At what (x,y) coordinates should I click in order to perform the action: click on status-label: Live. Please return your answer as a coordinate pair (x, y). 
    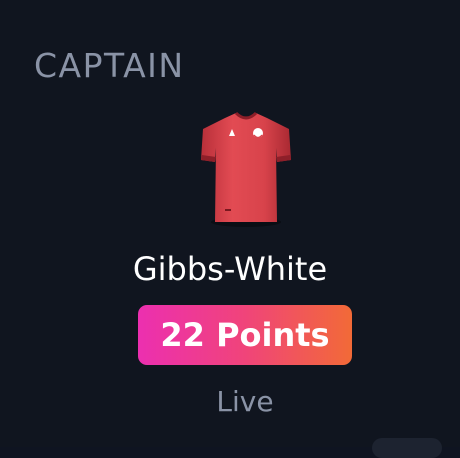
    Looking at the image, I should click on (245, 401).